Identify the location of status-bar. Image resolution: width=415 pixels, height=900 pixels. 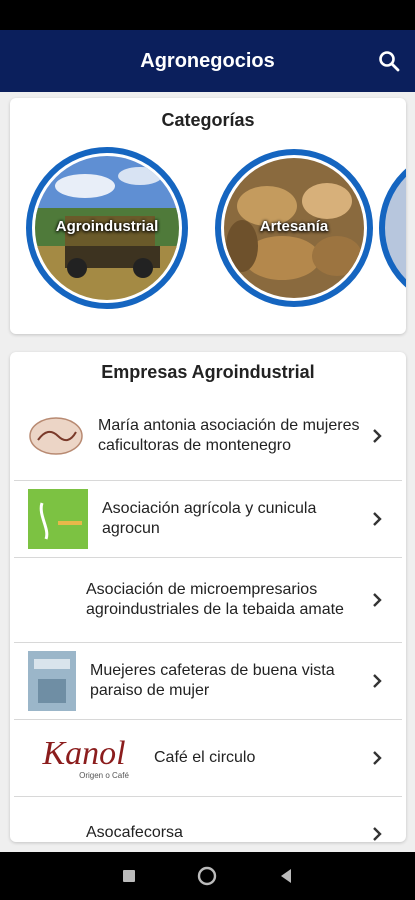
(207, 15).